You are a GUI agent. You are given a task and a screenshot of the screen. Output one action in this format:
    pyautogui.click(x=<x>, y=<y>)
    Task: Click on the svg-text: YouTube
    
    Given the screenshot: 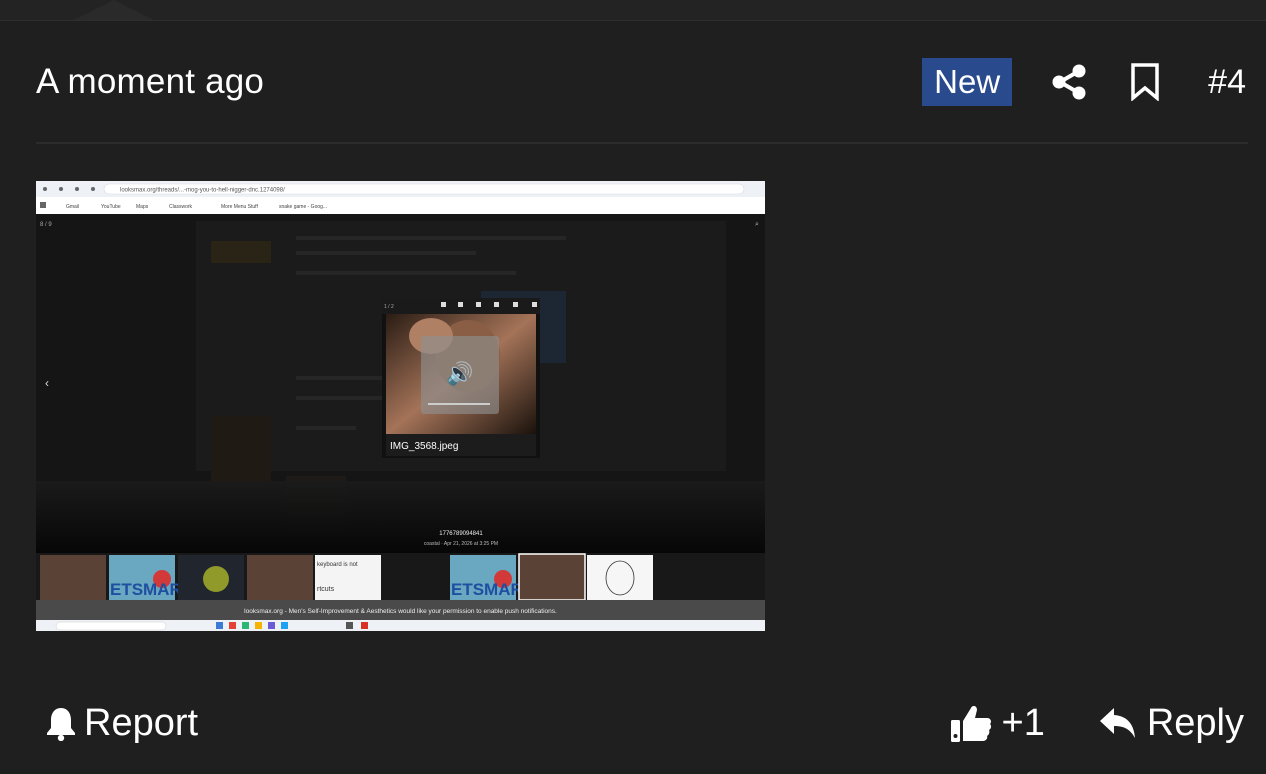 What is the action you would take?
    pyautogui.click(x=111, y=207)
    